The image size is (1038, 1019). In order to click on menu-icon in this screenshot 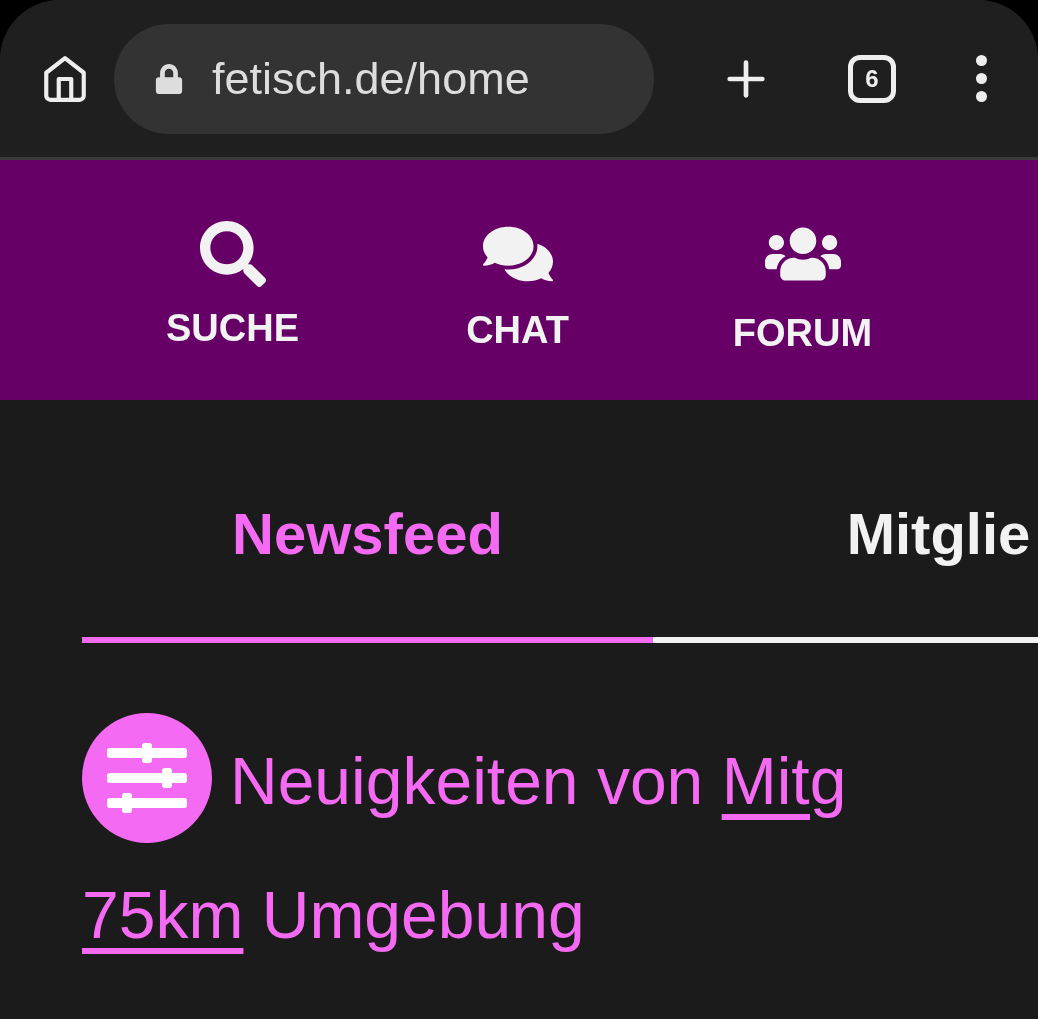, I will do `click(981, 78)`.